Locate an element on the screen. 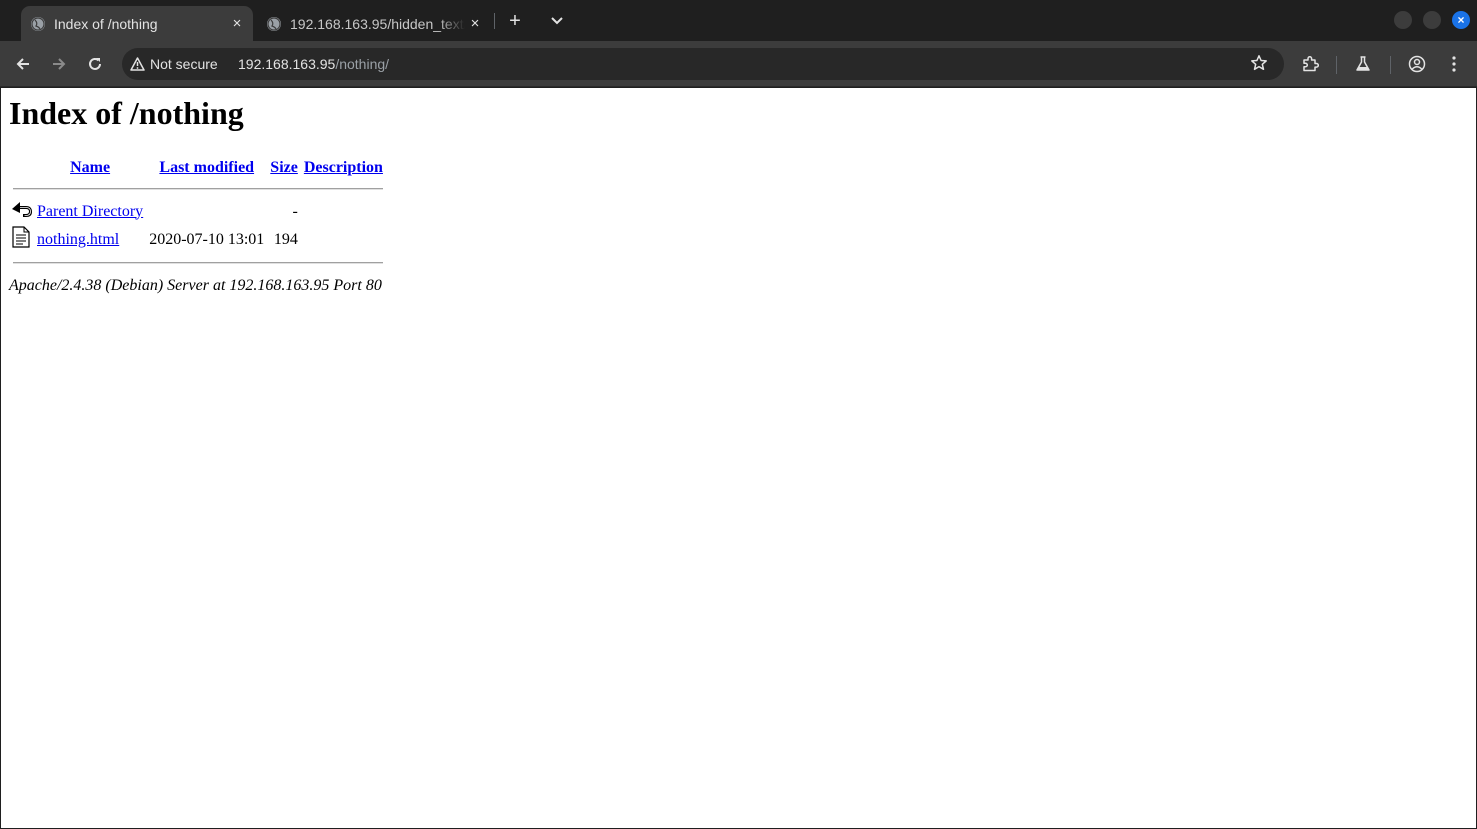  menu-kebab-icon is located at coordinates (1454, 64).